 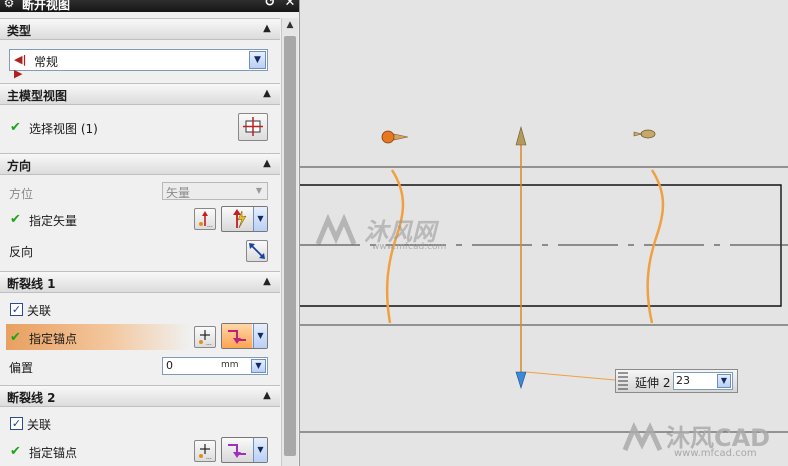 I want to click on extension-input: 23 ▼, so click(x=703, y=381).